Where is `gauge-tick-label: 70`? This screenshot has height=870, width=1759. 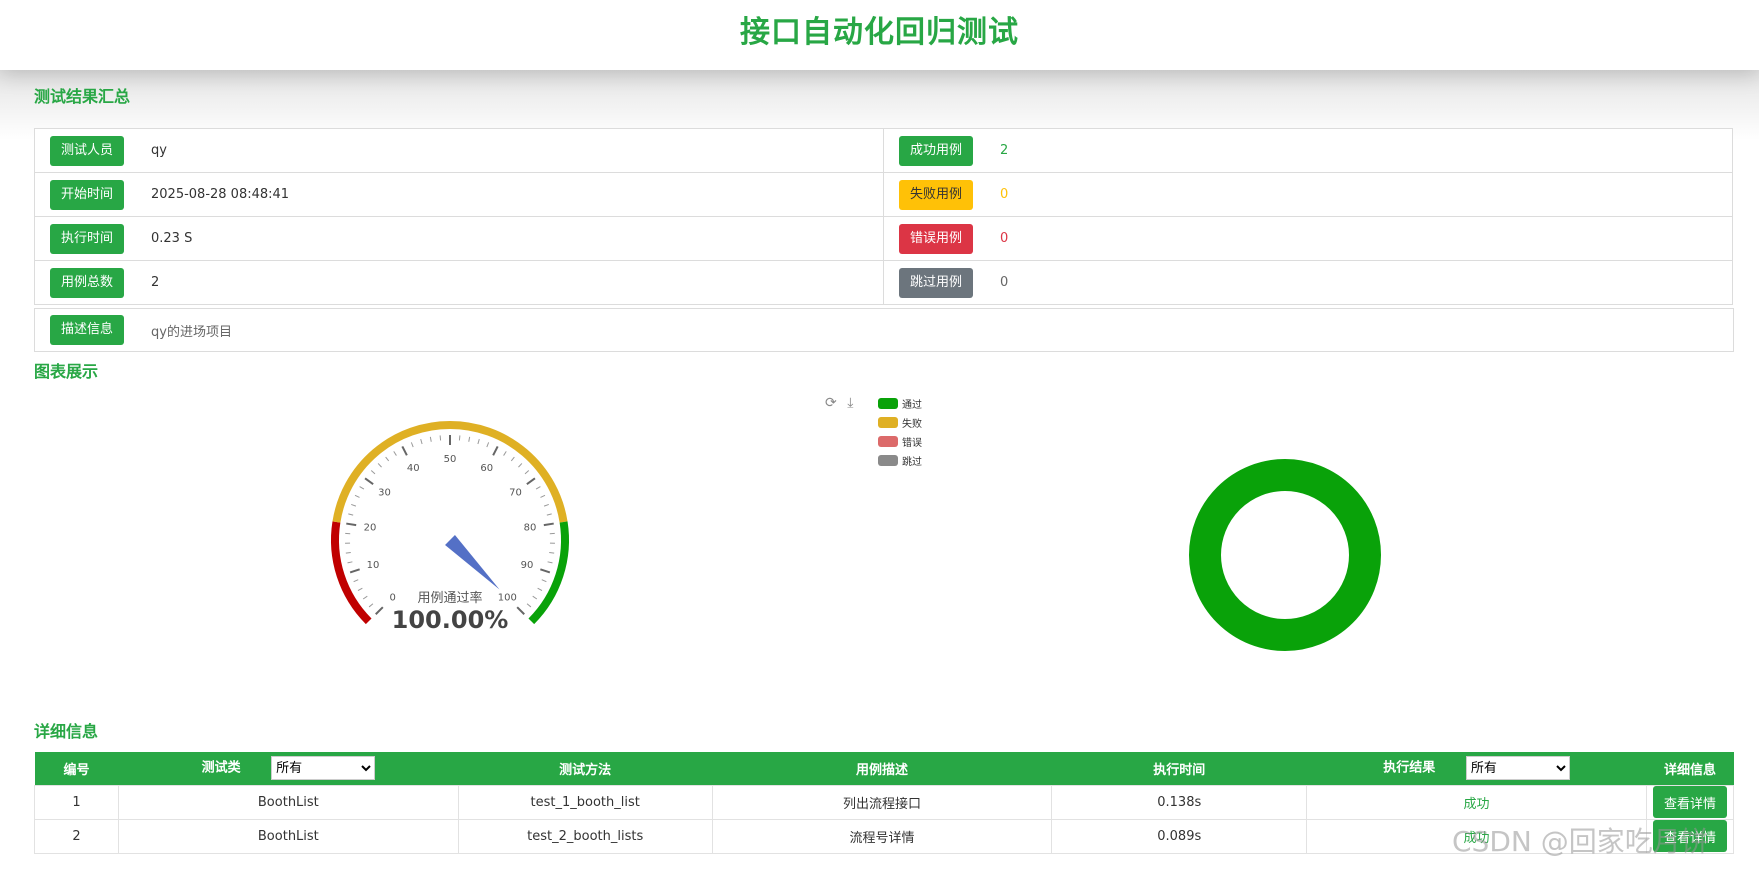 gauge-tick-label: 70 is located at coordinates (515, 492).